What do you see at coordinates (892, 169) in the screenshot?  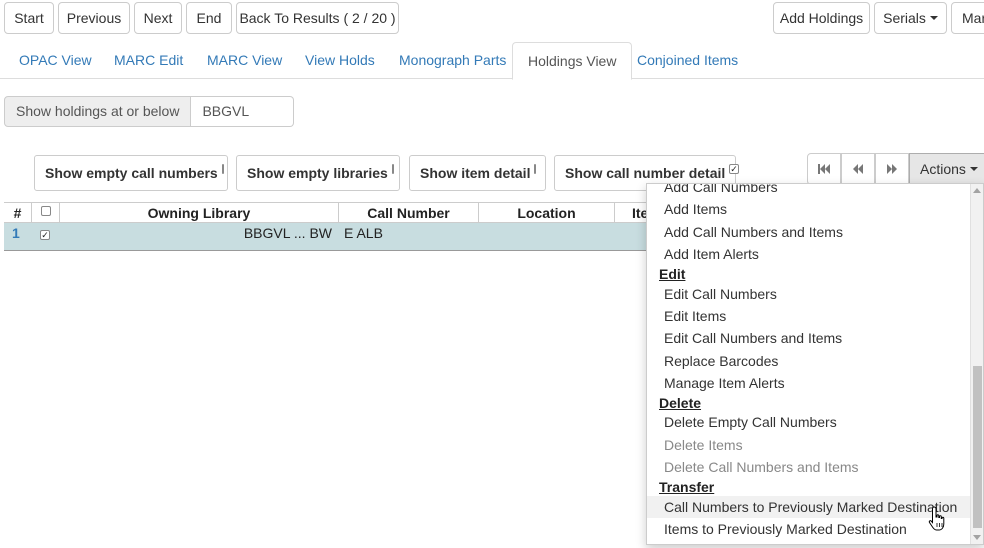 I see `next-page-icon` at bounding box center [892, 169].